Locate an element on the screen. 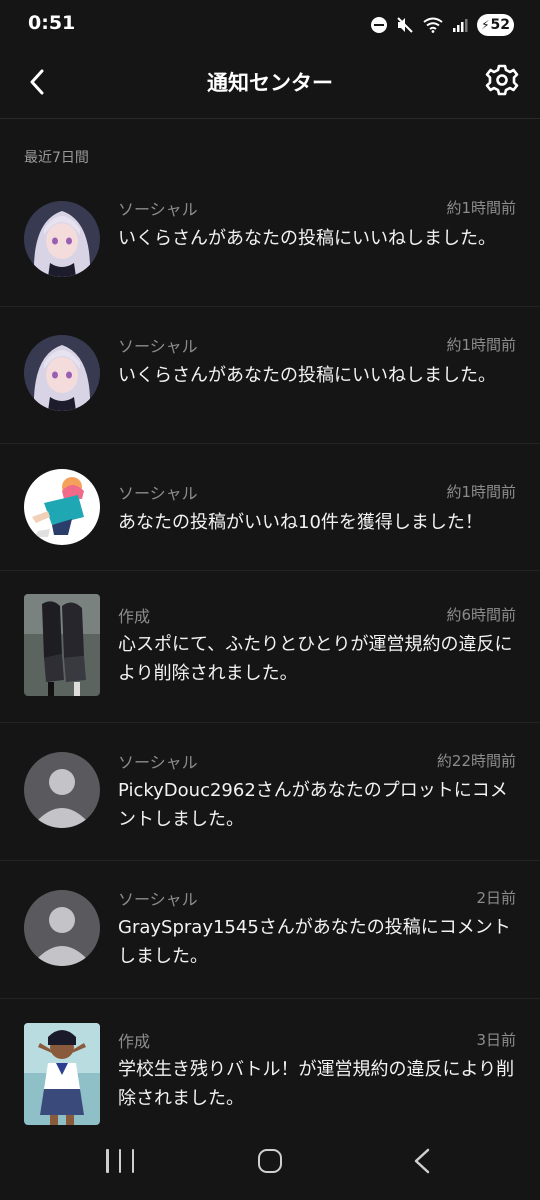  notification-message: 心スポにて、ふたりとひとりが運営規約の違反により削除されました。 is located at coordinates (315, 659).